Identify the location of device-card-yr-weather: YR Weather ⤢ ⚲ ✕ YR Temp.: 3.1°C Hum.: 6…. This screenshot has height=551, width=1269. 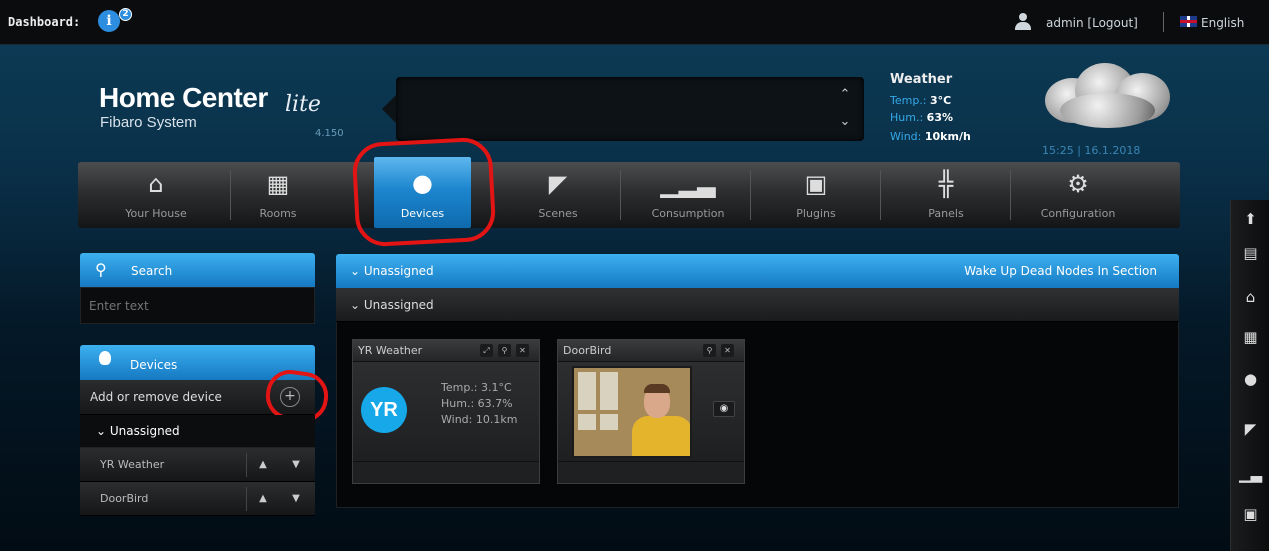
(446, 411).